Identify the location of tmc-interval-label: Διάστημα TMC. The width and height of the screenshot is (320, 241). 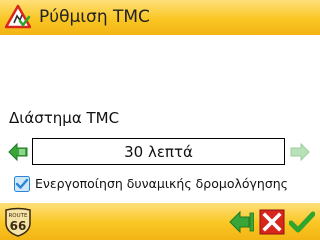
(64, 118).